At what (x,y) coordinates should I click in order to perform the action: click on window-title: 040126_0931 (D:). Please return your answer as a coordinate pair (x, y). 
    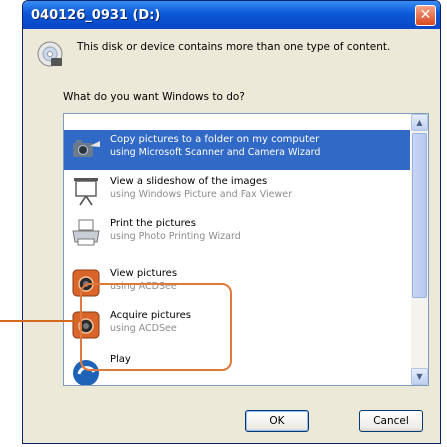
    Looking at the image, I should click on (96, 15).